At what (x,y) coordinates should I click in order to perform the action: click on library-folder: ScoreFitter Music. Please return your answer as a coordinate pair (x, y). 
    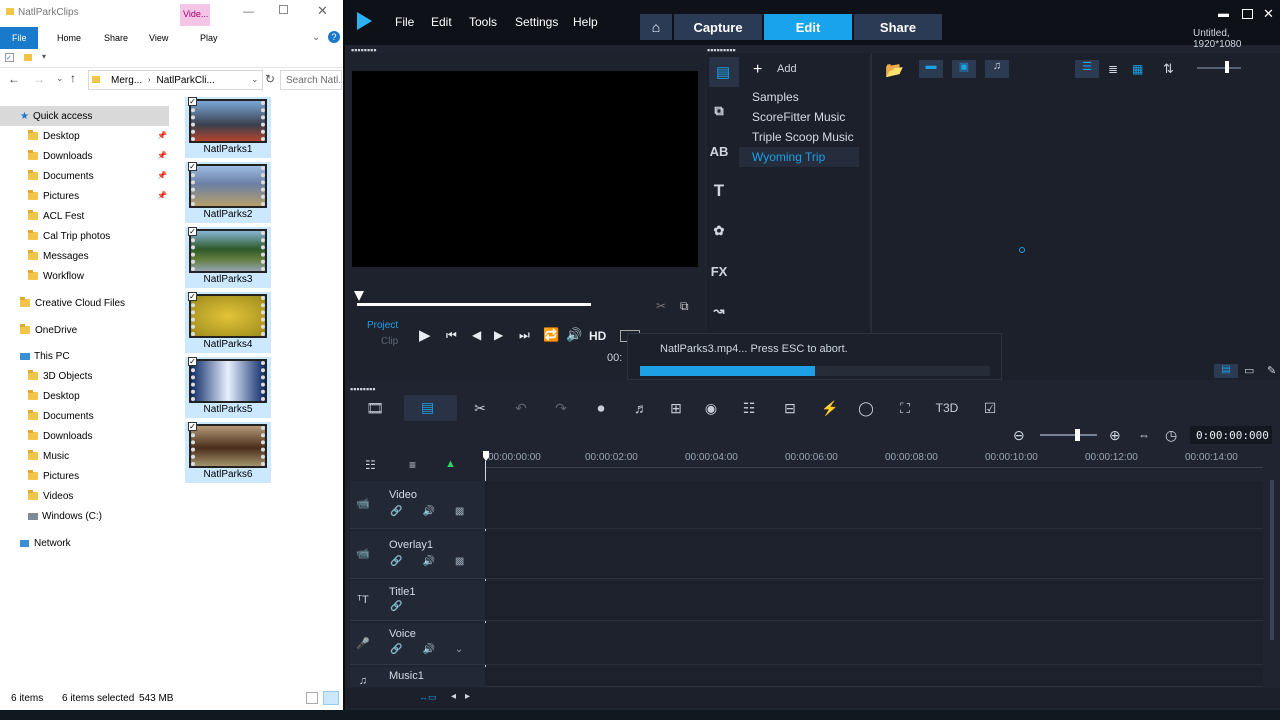
    Looking at the image, I should click on (799, 117).